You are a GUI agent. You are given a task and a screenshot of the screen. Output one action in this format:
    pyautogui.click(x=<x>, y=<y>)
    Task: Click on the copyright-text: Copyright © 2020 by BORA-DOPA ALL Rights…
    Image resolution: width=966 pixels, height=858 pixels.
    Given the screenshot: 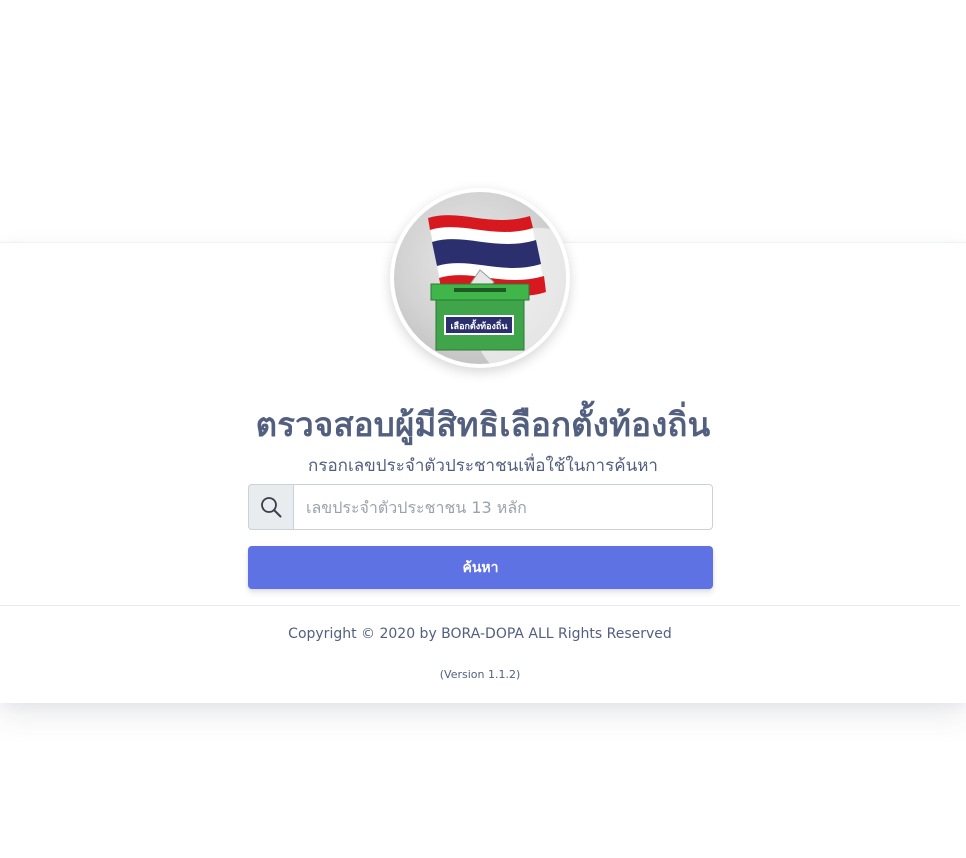 What is the action you would take?
    pyautogui.click(x=480, y=634)
    